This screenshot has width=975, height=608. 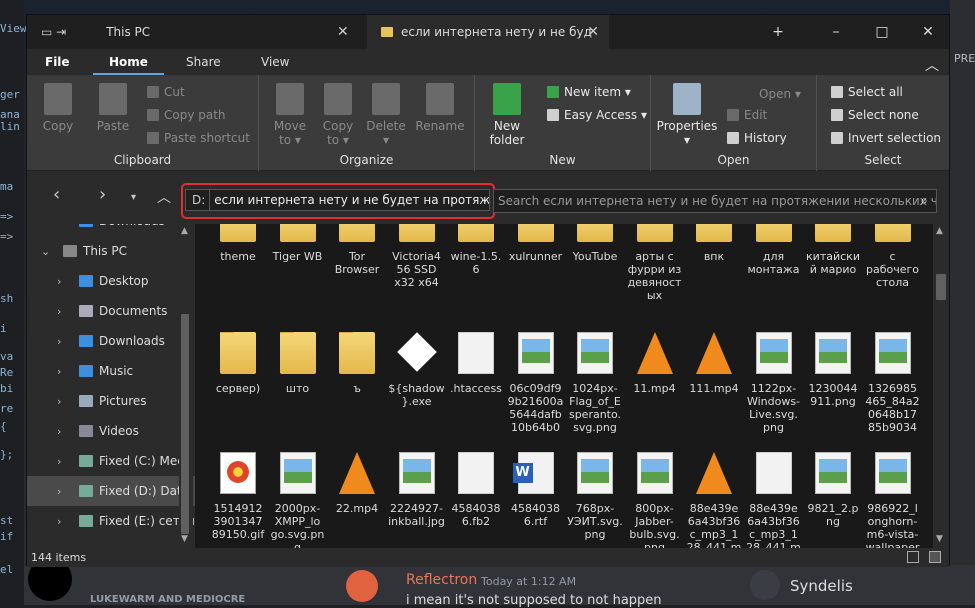 I want to click on details-view-icon, so click(x=913, y=557).